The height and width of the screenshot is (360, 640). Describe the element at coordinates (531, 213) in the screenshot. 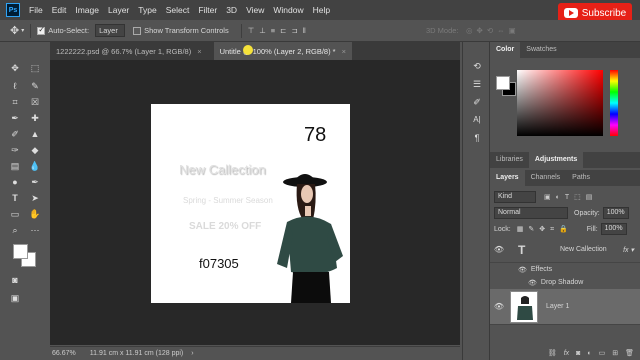

I see `blend-mode-dropdown: Normal` at that location.